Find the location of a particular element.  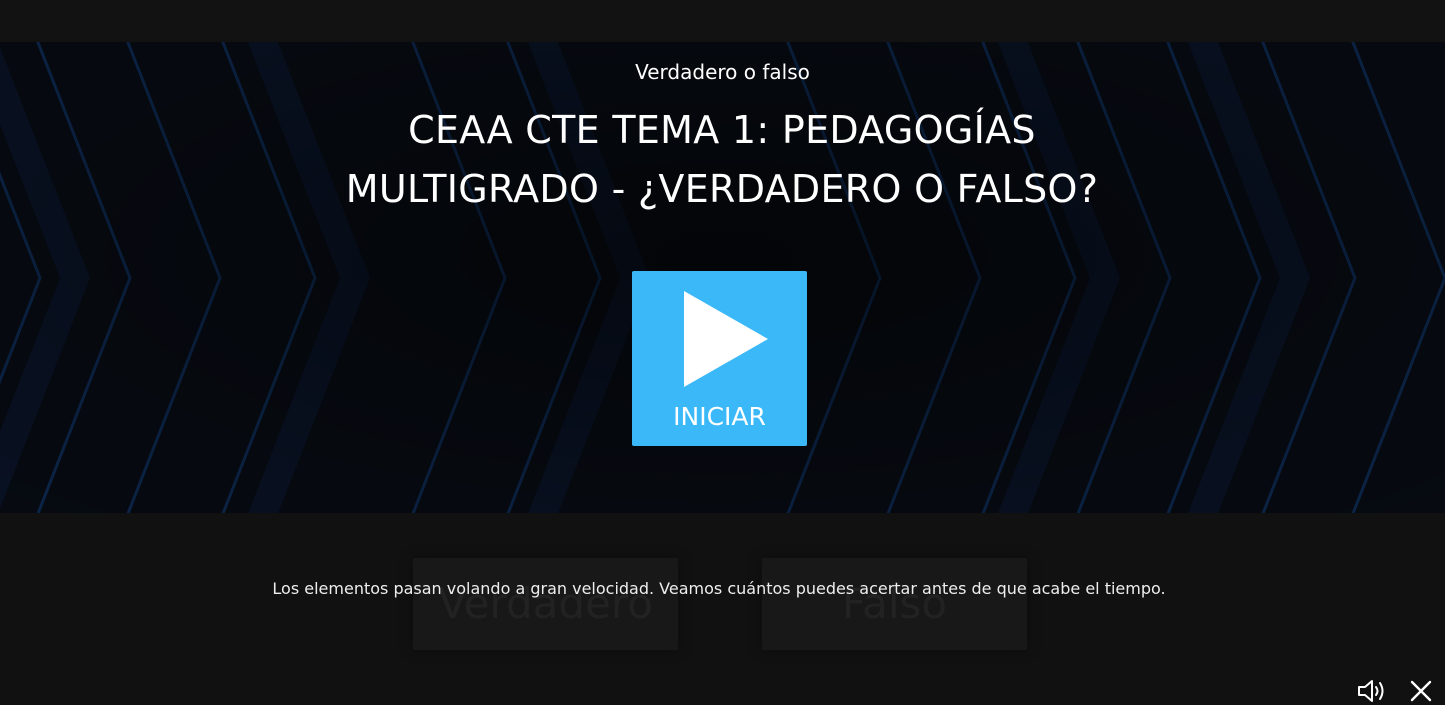

speaker-icon is located at coordinates (1371, 691).